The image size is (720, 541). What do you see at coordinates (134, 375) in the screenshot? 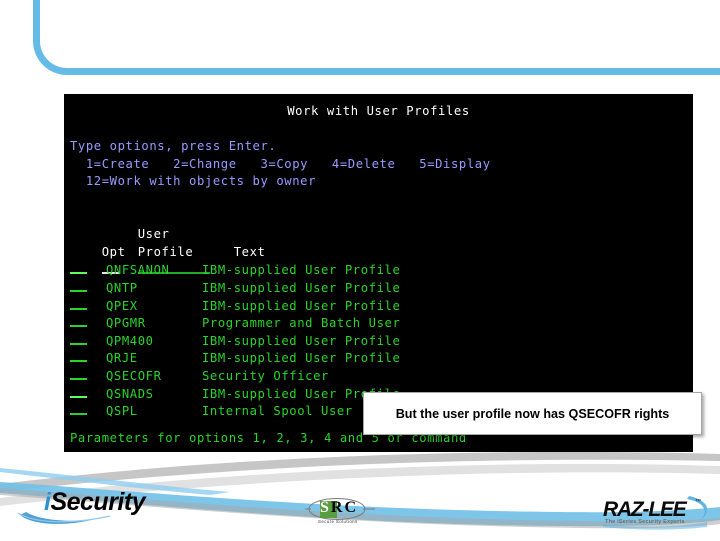
I see `cell-user-profile: QSECOFR` at bounding box center [134, 375].